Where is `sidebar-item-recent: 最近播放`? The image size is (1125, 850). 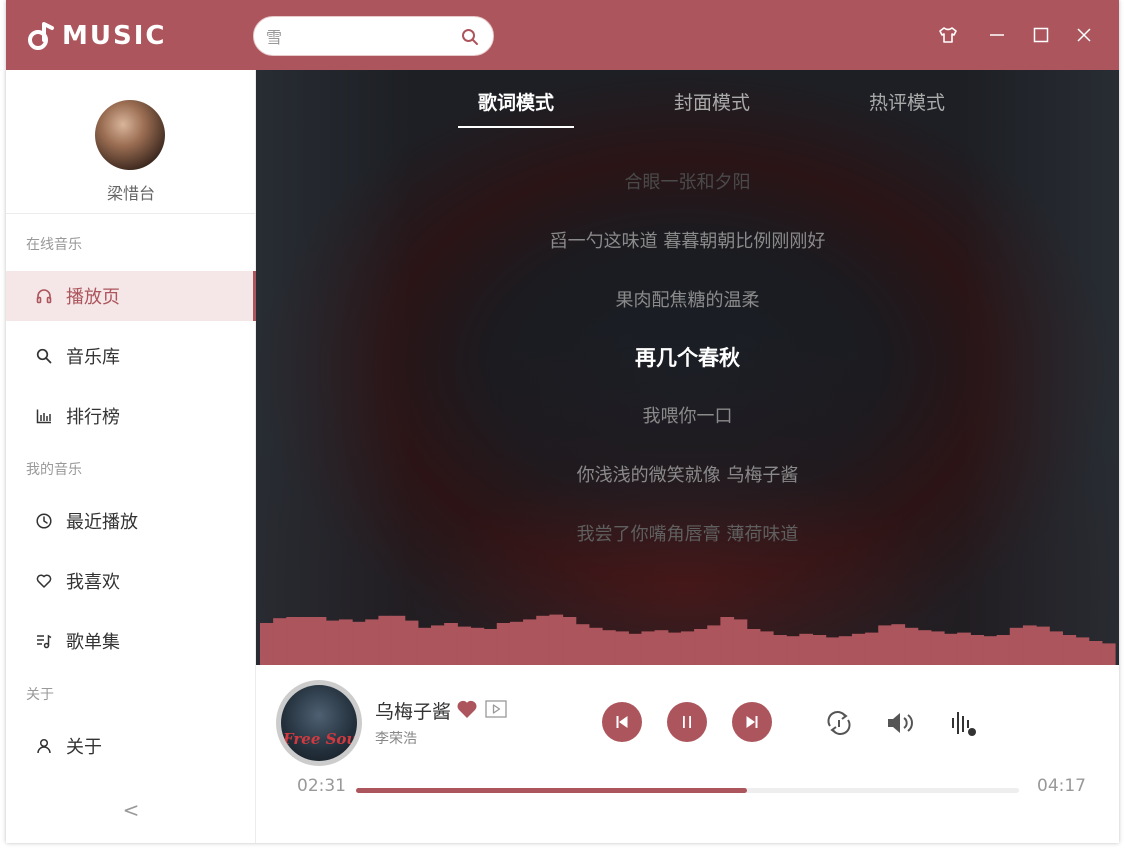 sidebar-item-recent: 最近播放 is located at coordinates (131, 521).